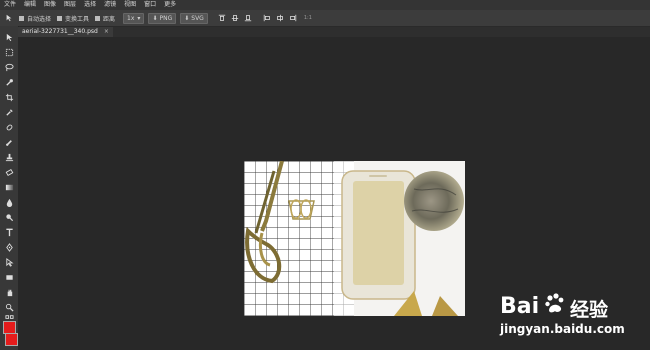 This screenshot has height=350, width=650. Describe the element at coordinates (248, 18) in the screenshot. I see `align-bottom-icon` at that location.